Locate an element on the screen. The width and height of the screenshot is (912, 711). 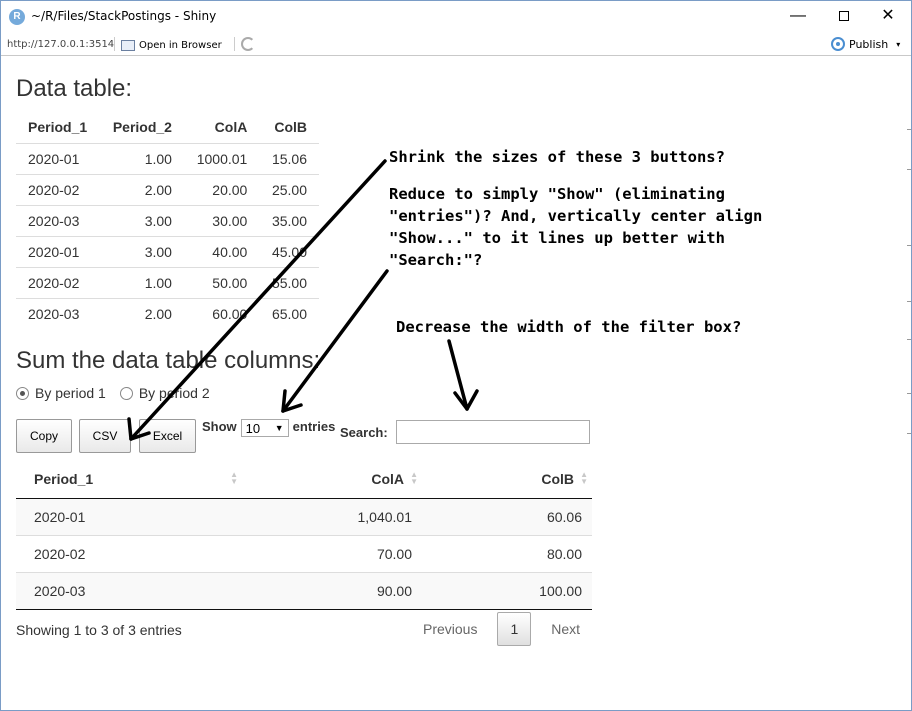
open-in-browser-label: Open in Browser is located at coordinates (180, 45).